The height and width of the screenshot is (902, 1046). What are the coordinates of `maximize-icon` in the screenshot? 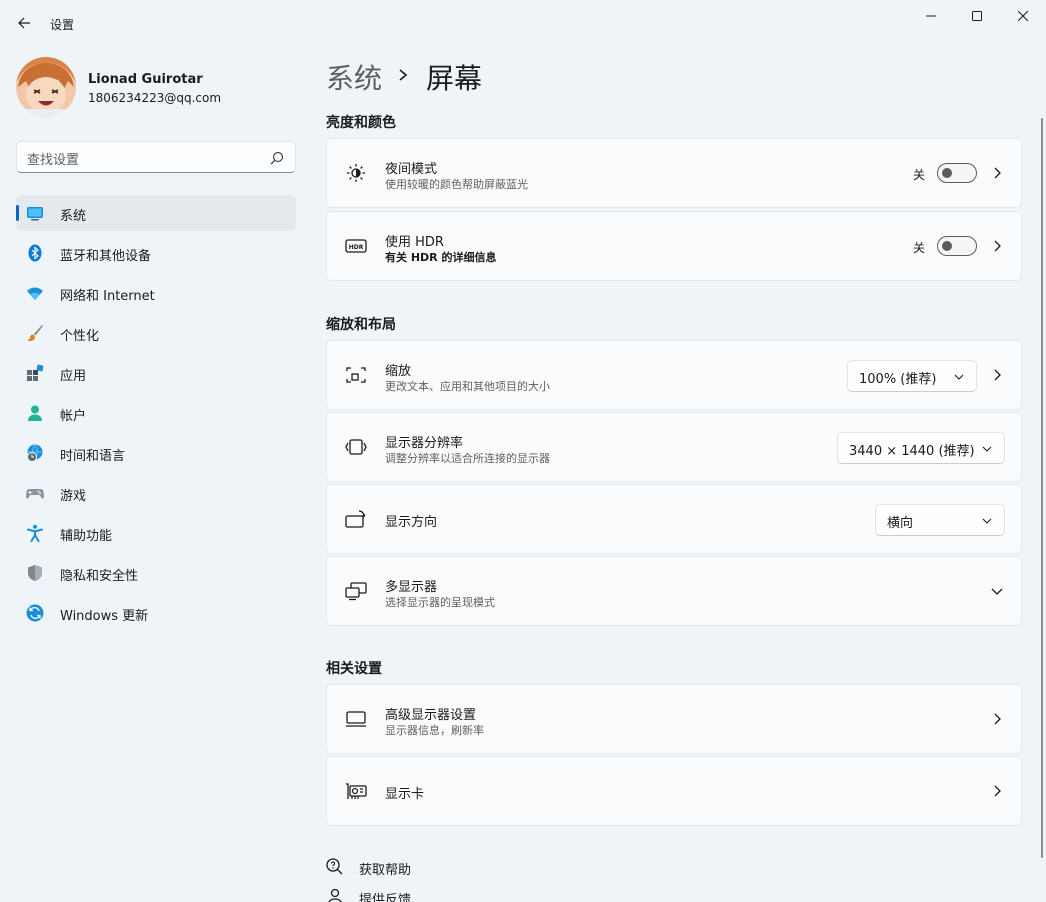 It's located at (977, 16).